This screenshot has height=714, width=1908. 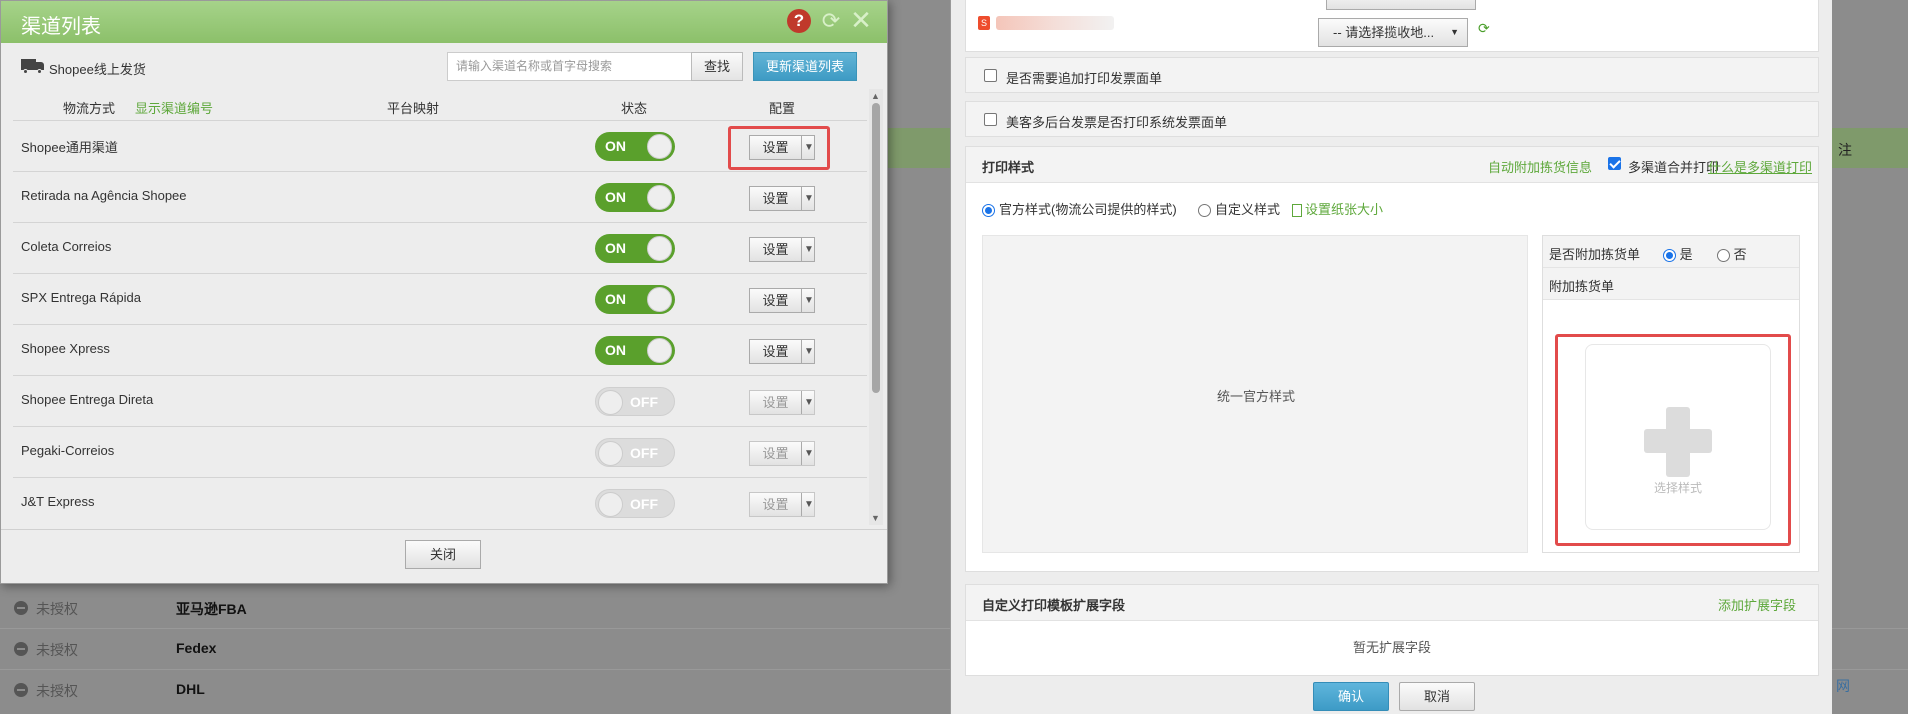 I want to click on add-ext-field-link: 添加扩展字段, so click(x=1757, y=604).